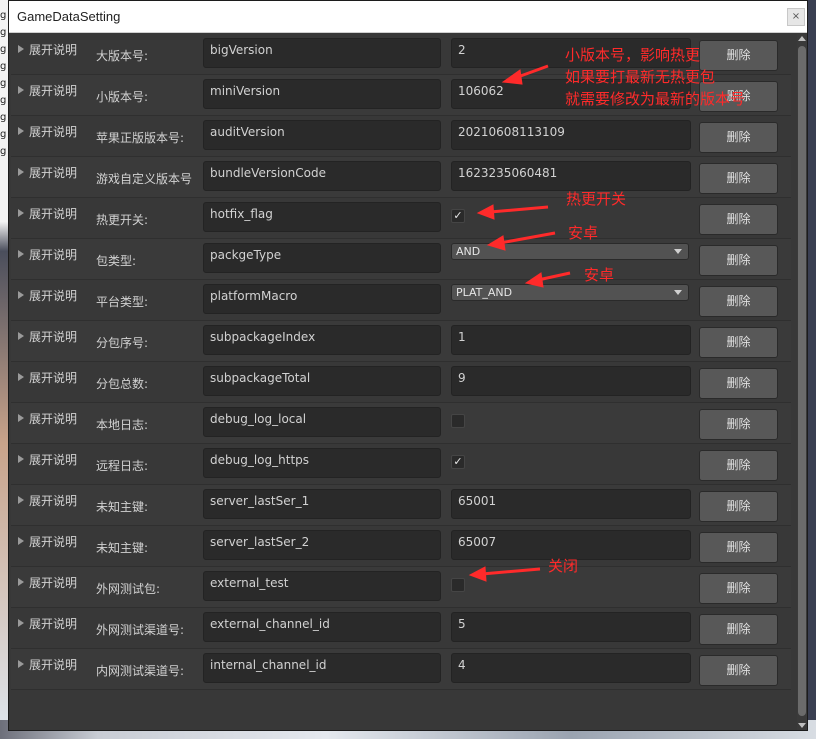 The height and width of the screenshot is (739, 816). I want to click on annotation-package-type: 安卓, so click(583, 233).